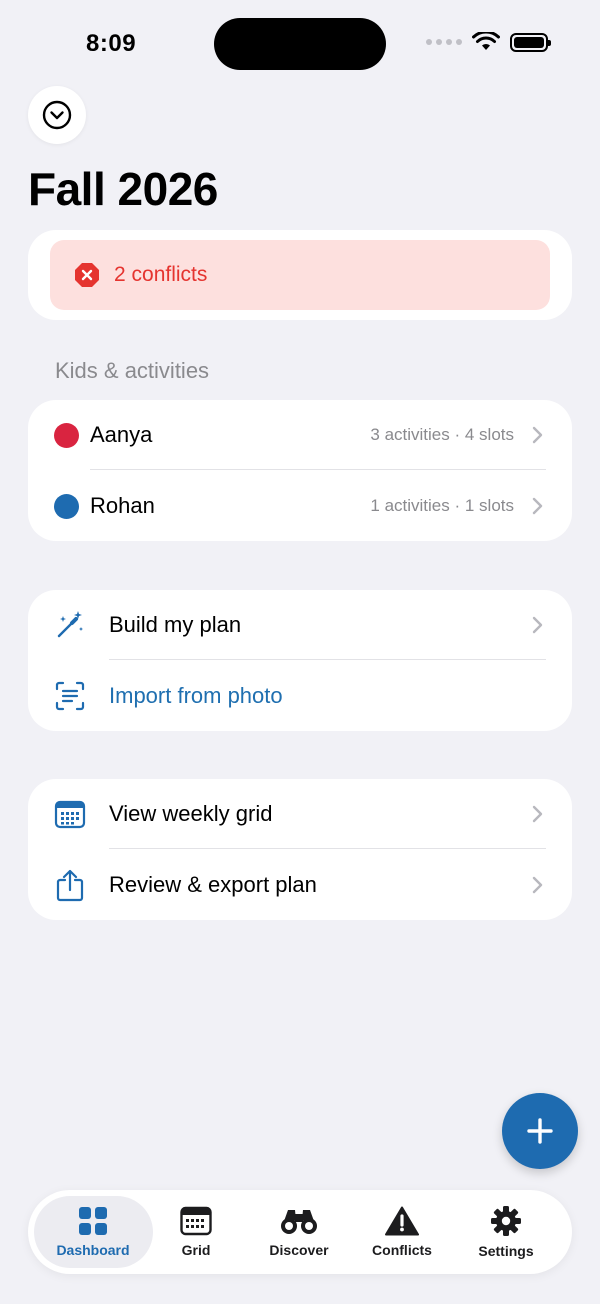 This screenshot has width=600, height=1304. I want to click on magic-wand-icon, so click(70, 625).